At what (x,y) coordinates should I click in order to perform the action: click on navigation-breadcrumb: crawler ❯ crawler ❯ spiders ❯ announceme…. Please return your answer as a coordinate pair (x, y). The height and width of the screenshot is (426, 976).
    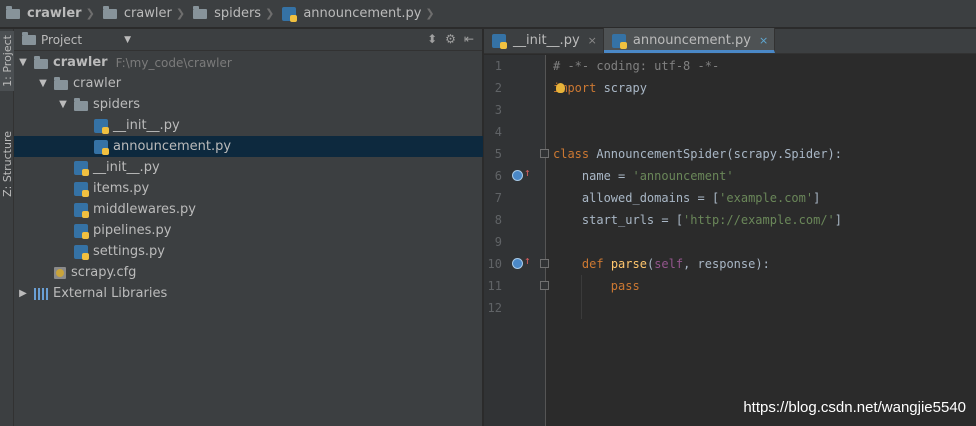
    Looking at the image, I should click on (488, 14).